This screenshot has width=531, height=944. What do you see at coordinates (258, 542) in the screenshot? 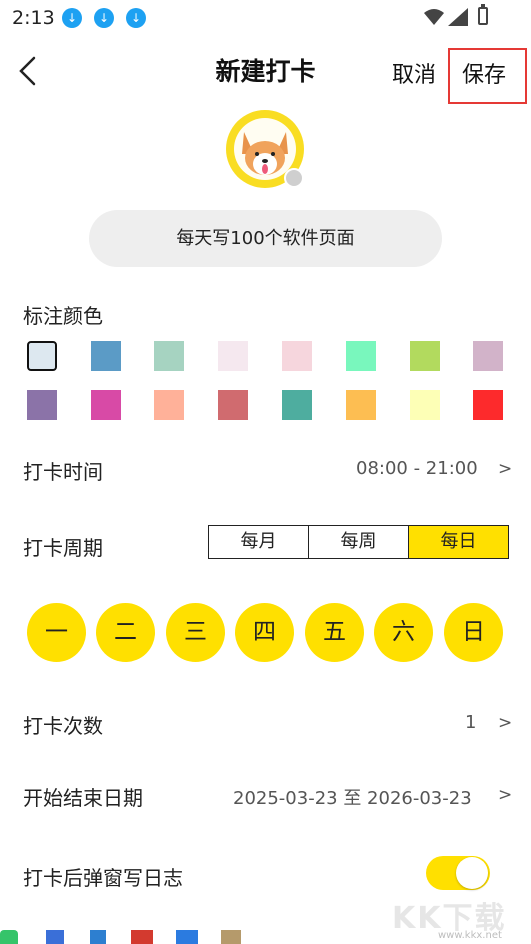
I see `period-option-monthly: 每月` at bounding box center [258, 542].